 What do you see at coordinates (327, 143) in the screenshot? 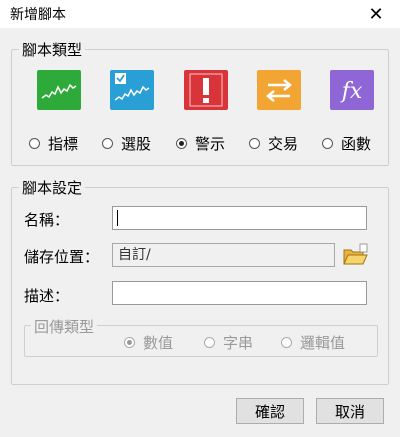
I see `radio-function-dot` at bounding box center [327, 143].